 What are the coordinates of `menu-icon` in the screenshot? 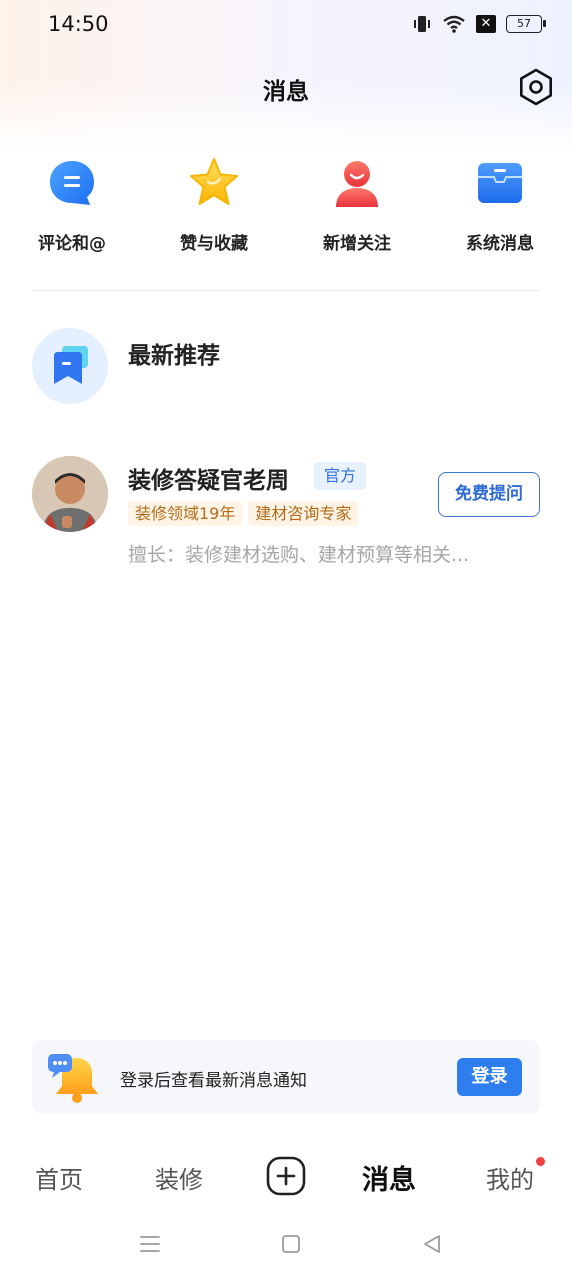 It's located at (150, 1244).